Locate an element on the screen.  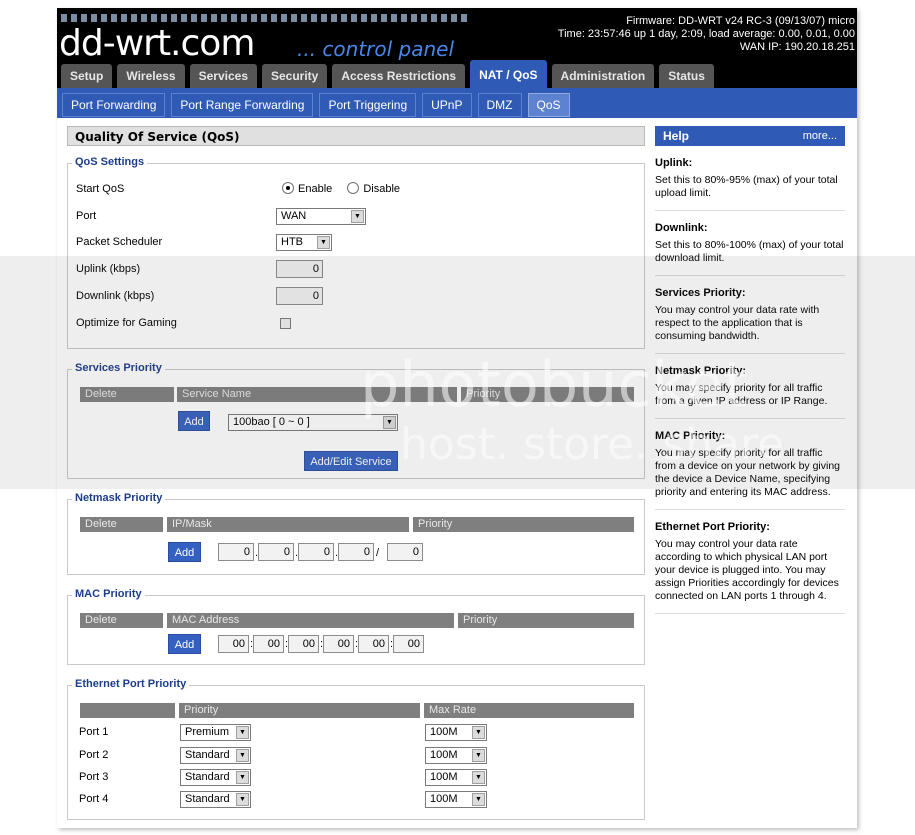
col-max-rate: Max Rate is located at coordinates (529, 710).